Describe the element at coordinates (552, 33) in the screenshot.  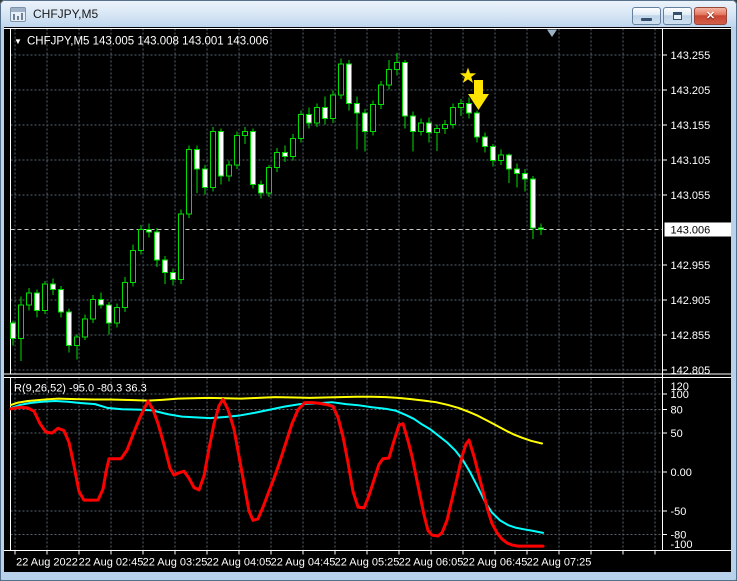
I see `chart-shift-marker-icon` at that location.